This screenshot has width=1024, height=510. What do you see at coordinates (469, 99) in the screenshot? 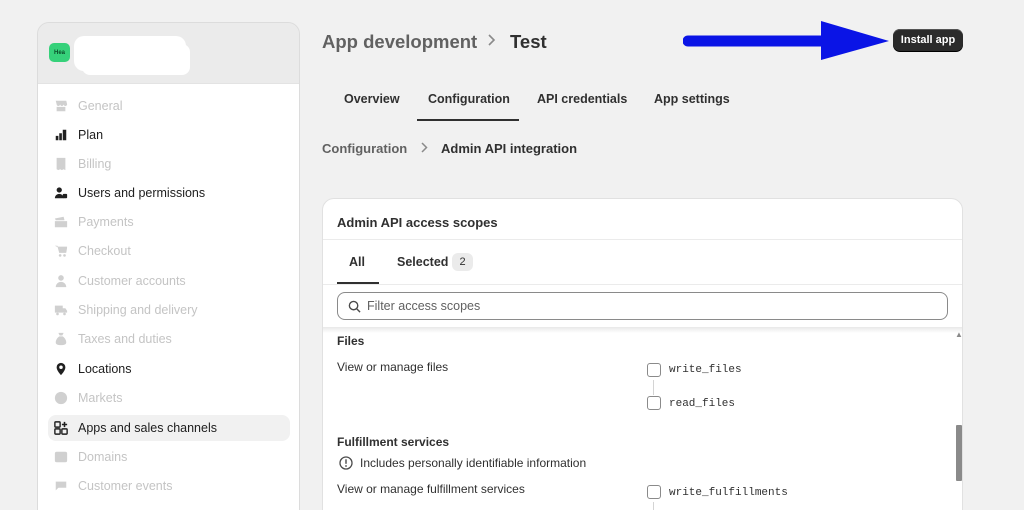
I see `tab-configuration: Configuration` at bounding box center [469, 99].